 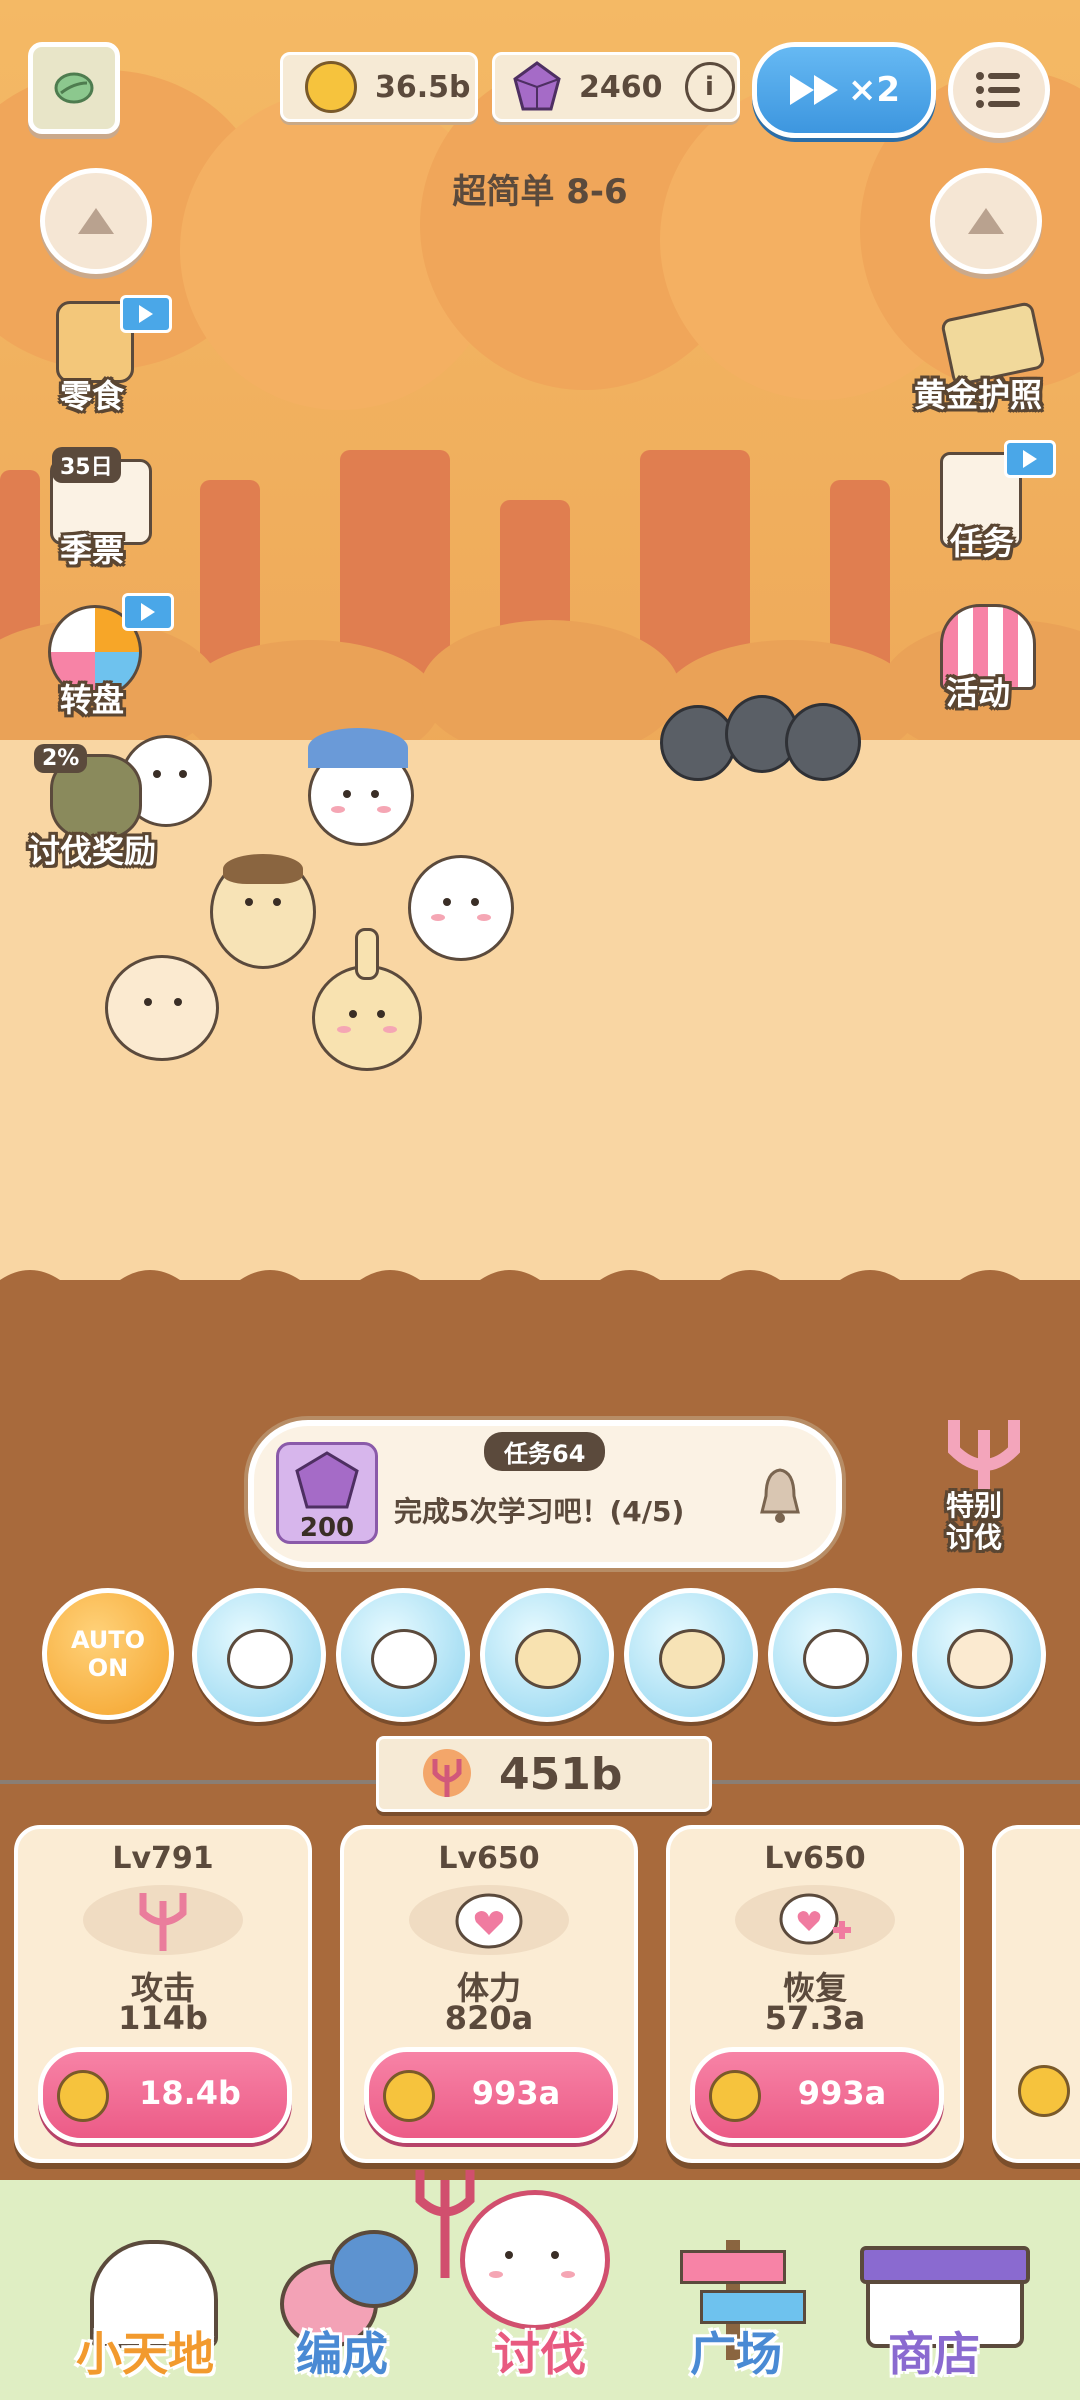 What do you see at coordinates (105, 507) in the screenshot?
I see `season-pass-button: 35日 季票` at bounding box center [105, 507].